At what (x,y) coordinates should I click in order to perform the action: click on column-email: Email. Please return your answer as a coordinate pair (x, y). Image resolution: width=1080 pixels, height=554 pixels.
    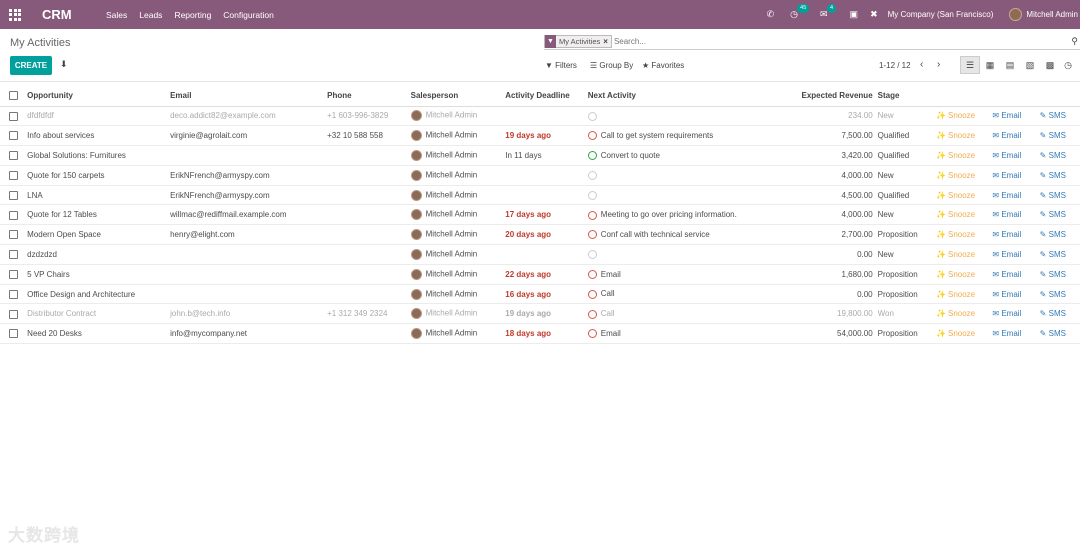
    Looking at the image, I should click on (249, 96).